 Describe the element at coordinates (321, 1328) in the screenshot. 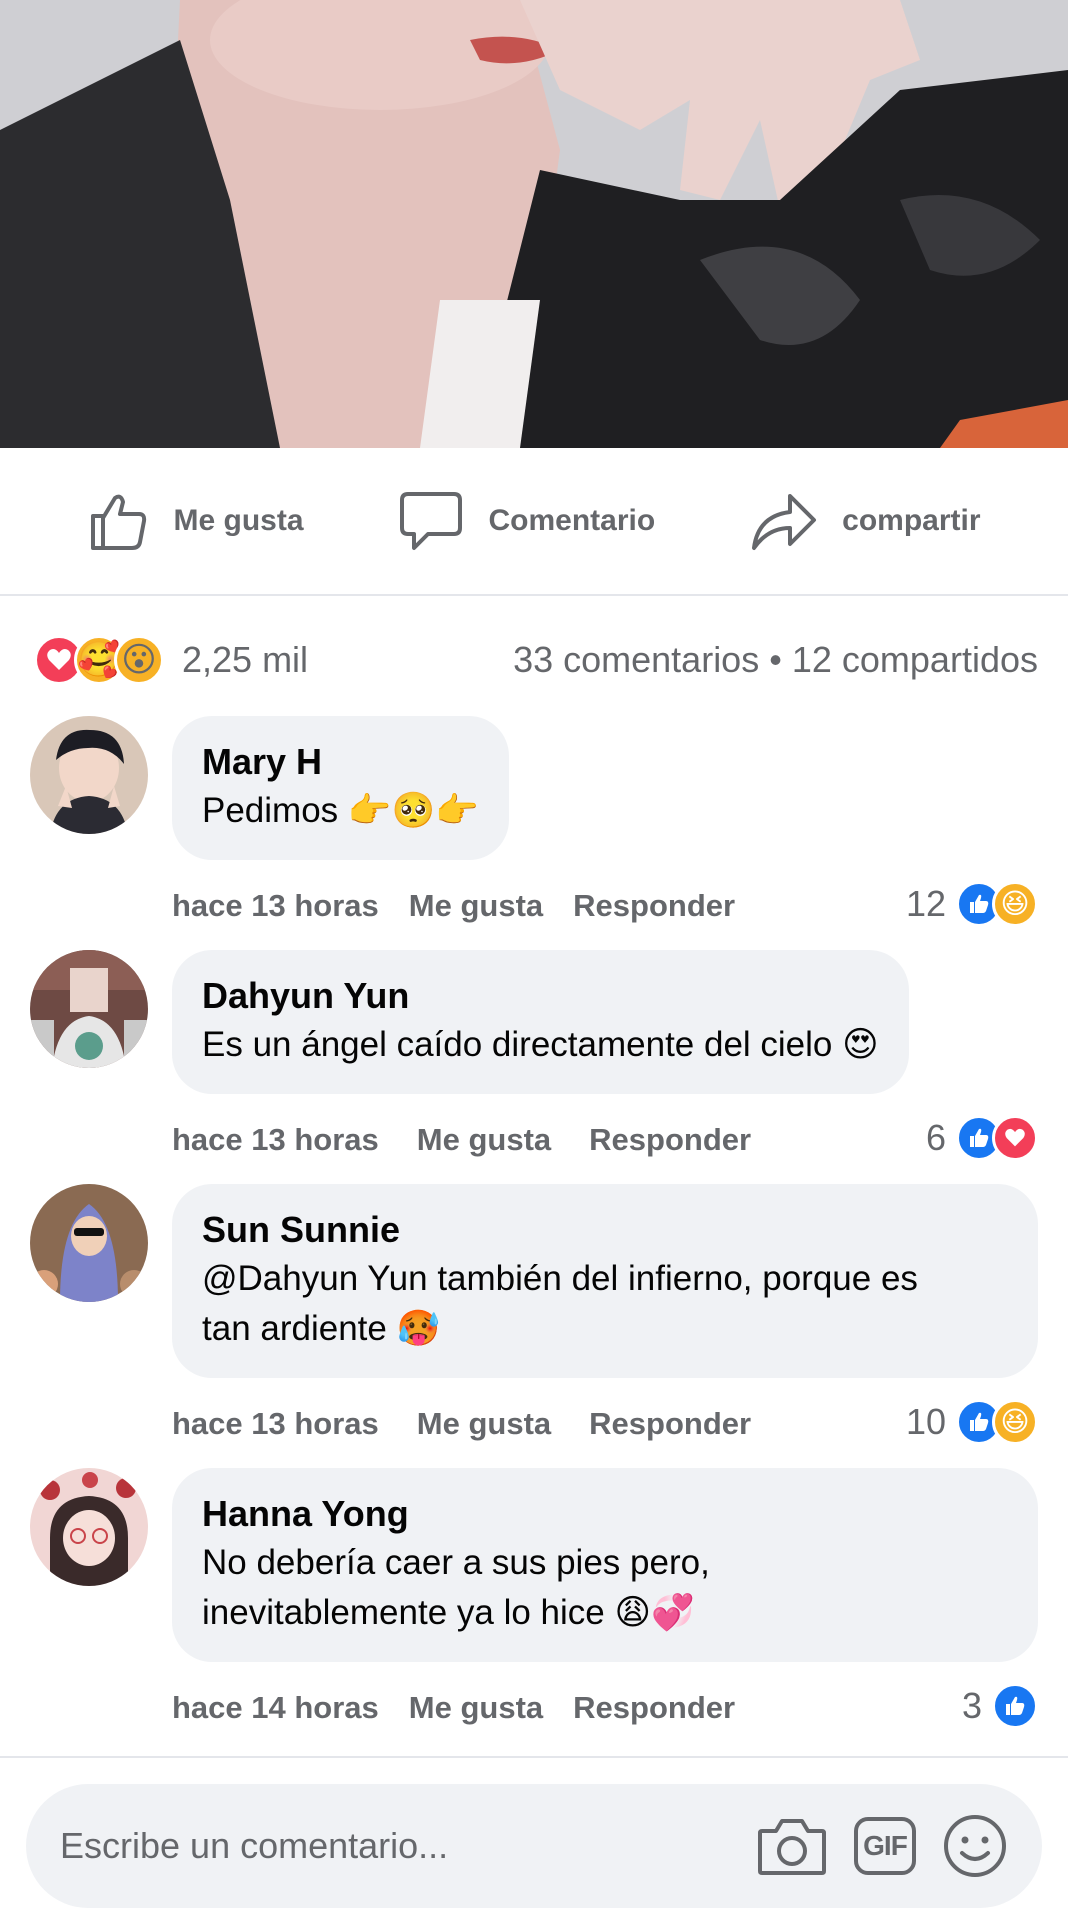

I see `comment-text-line-2: tan ardiente 🥵` at that location.